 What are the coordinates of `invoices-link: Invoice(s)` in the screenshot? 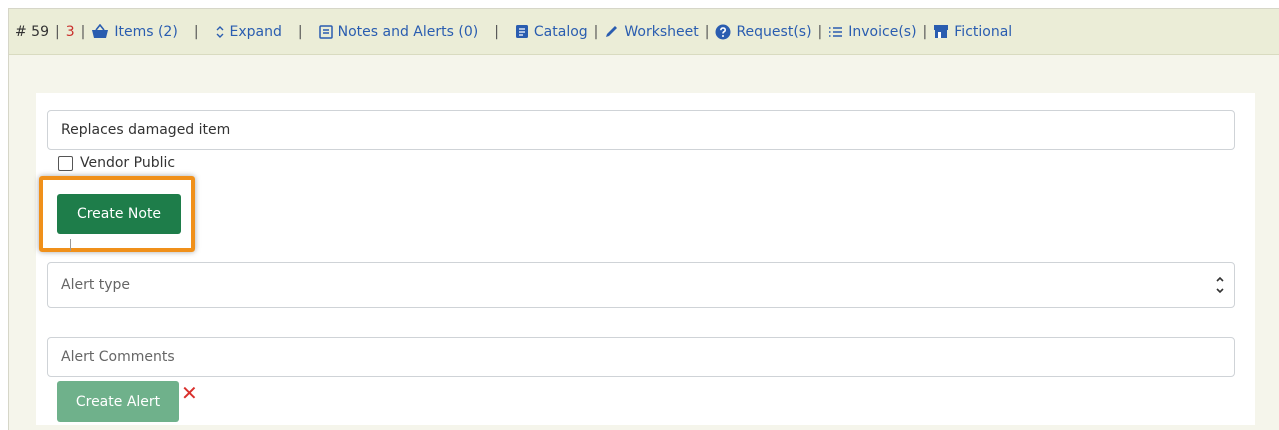 It's located at (872, 31).